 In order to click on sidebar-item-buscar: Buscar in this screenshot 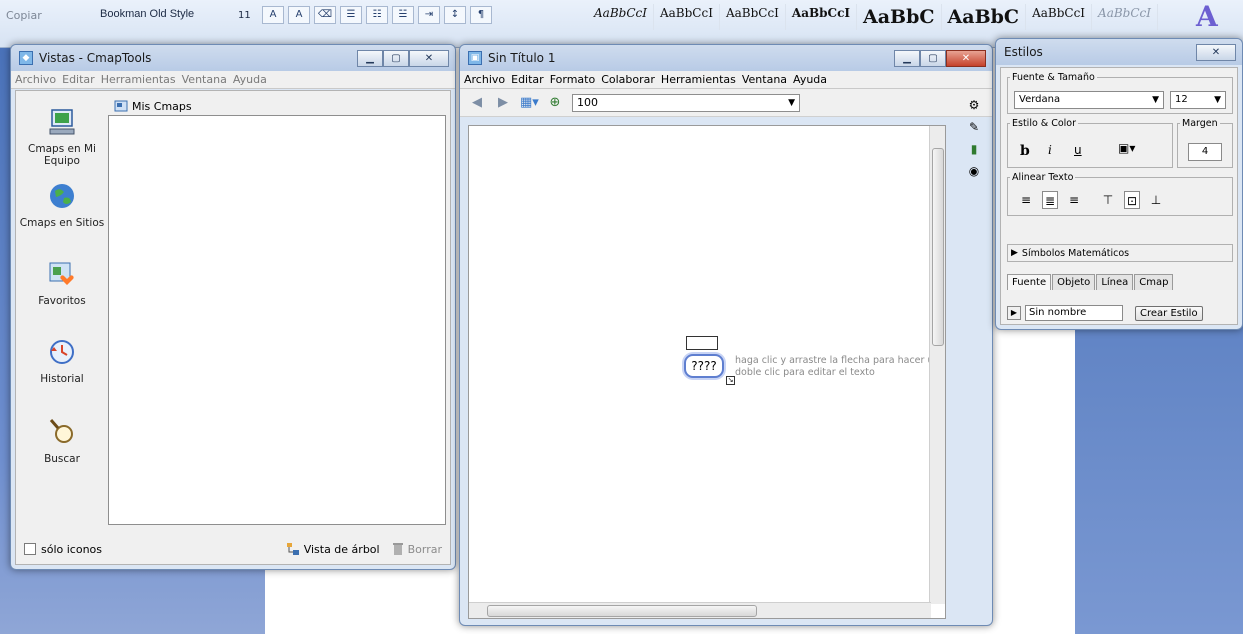, I will do `click(62, 441)`.